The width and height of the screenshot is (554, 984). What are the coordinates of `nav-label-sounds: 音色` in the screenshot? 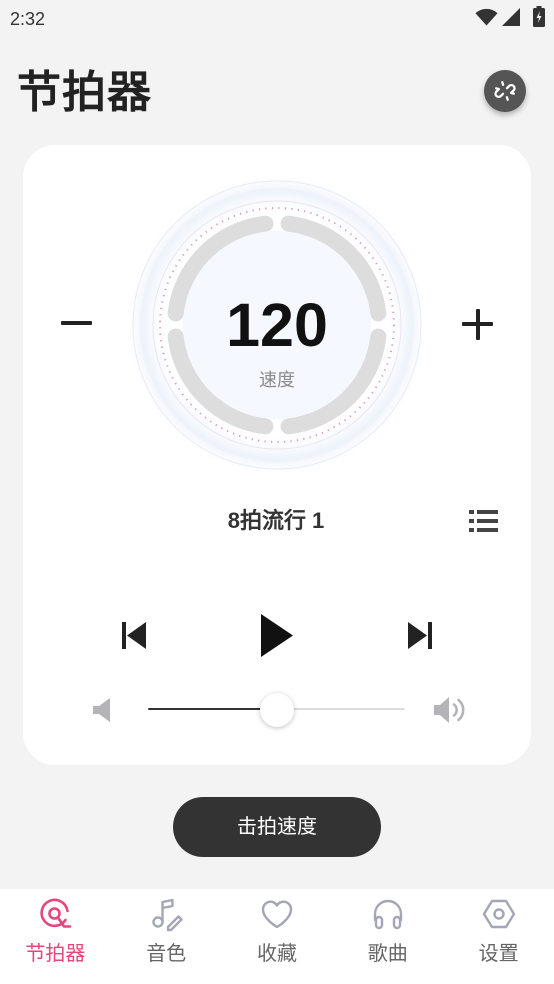 It's located at (166, 954).